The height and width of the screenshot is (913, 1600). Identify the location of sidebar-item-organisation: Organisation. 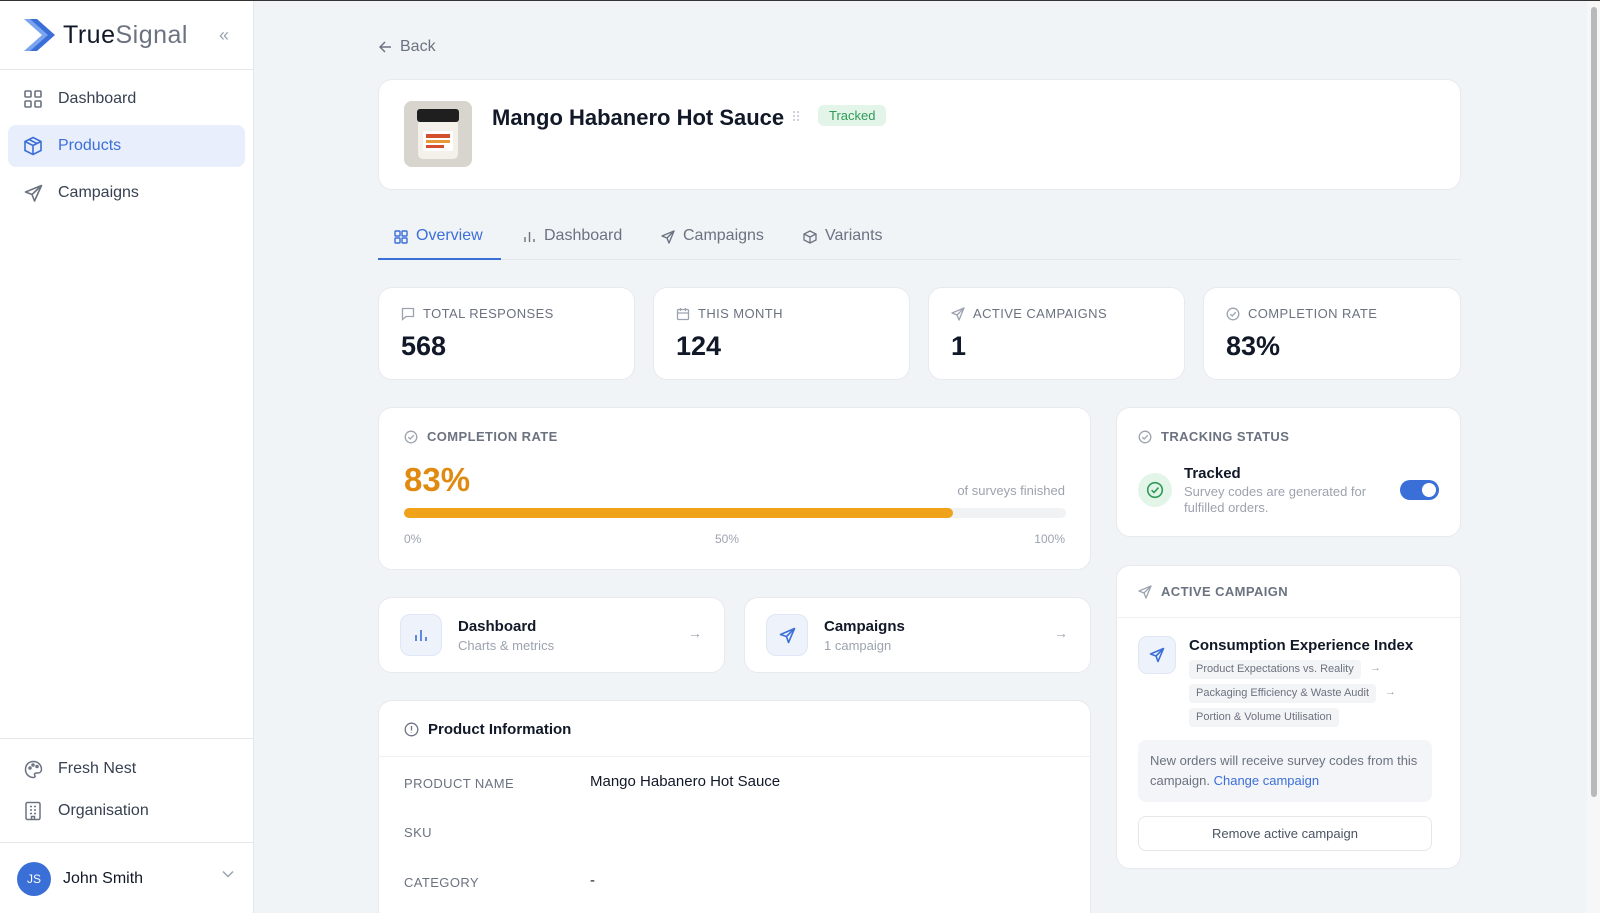
(126, 811).